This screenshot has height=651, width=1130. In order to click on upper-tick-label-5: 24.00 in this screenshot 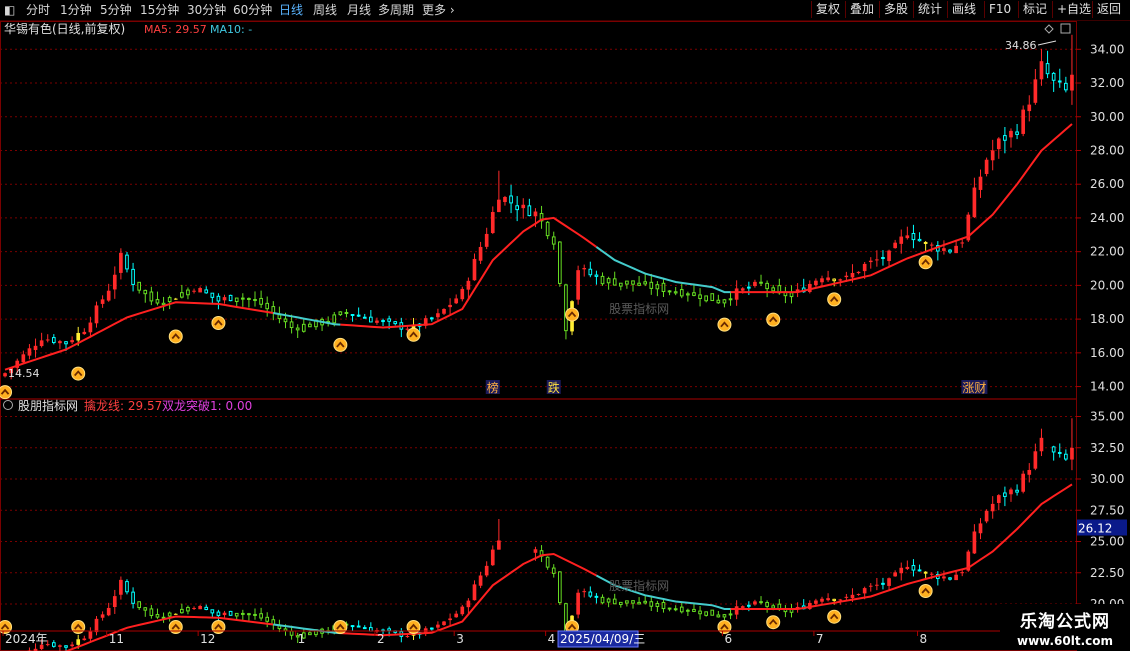, I will do `click(1107, 218)`.